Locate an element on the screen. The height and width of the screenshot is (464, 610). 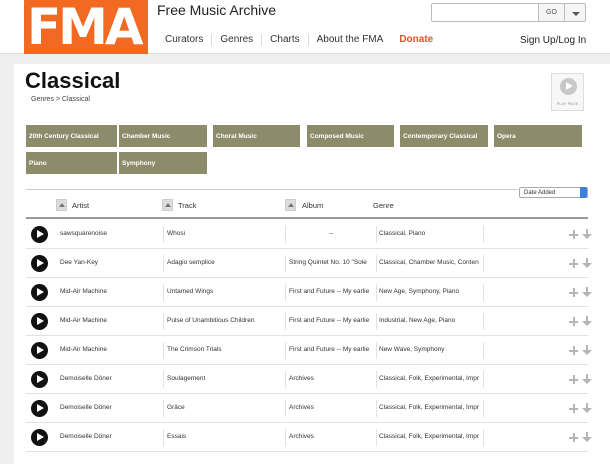
row-track: Adagio semplice is located at coordinates (225, 263).